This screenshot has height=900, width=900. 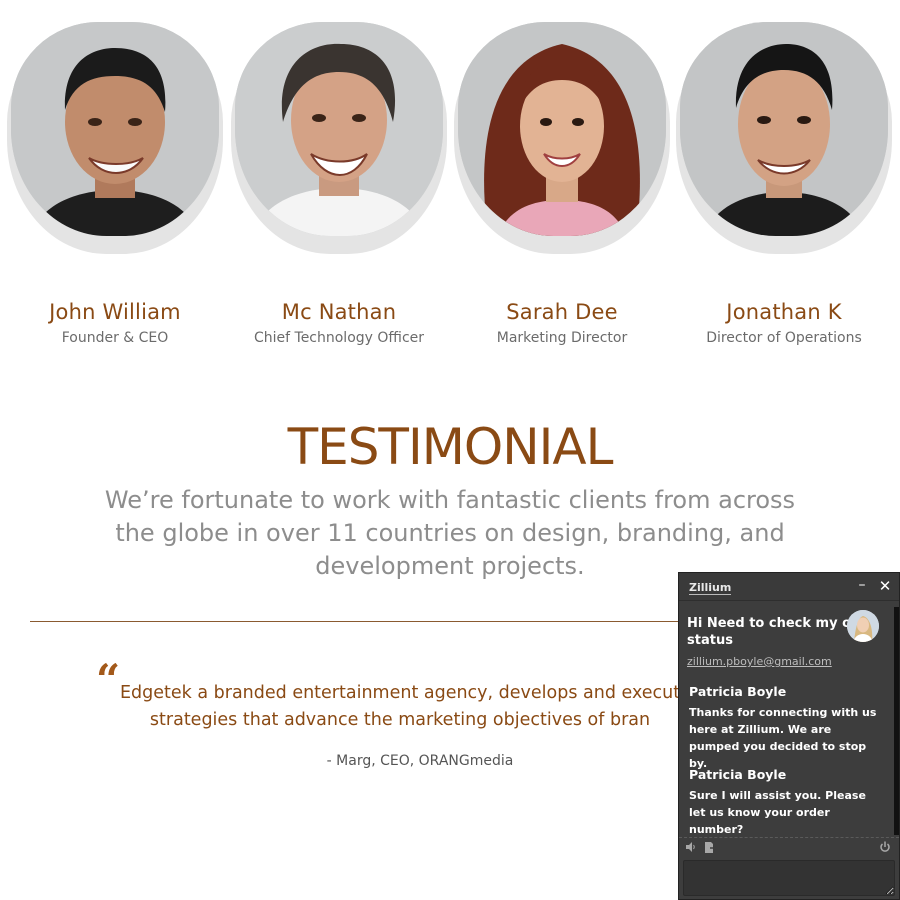 What do you see at coordinates (450, 447) in the screenshot?
I see `testimonial-title: TESTIMONIAL` at bounding box center [450, 447].